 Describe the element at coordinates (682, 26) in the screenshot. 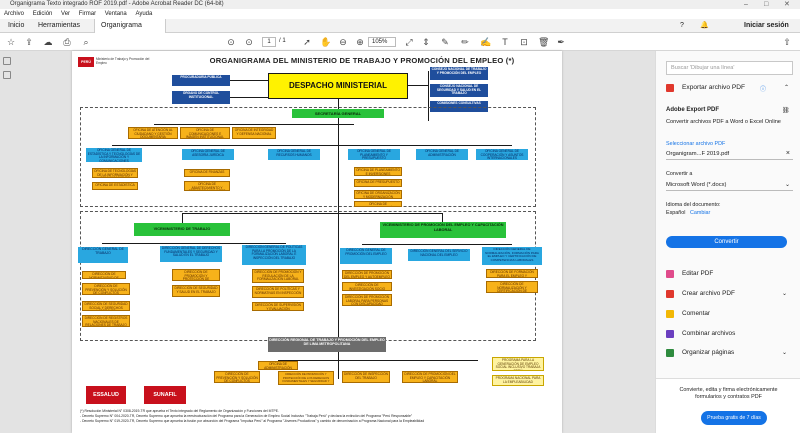

I see `help-icon: ?` at that location.